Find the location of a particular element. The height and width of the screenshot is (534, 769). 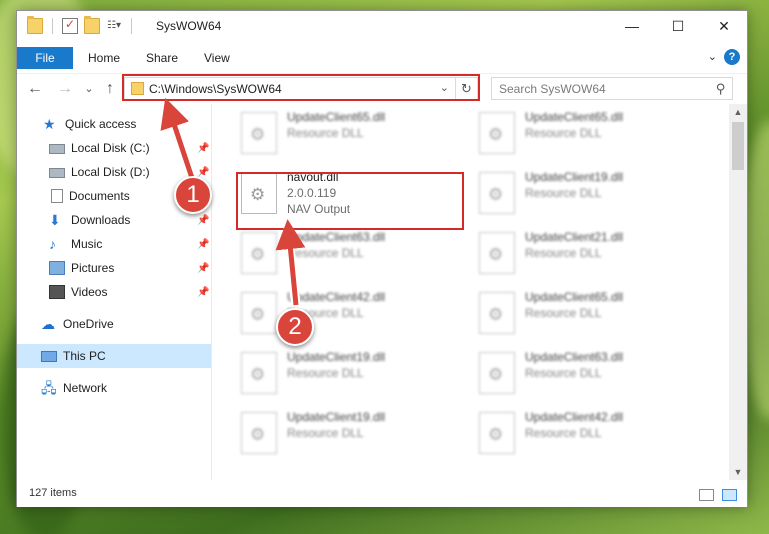

callout-2: 2 is located at coordinates (295, 327).